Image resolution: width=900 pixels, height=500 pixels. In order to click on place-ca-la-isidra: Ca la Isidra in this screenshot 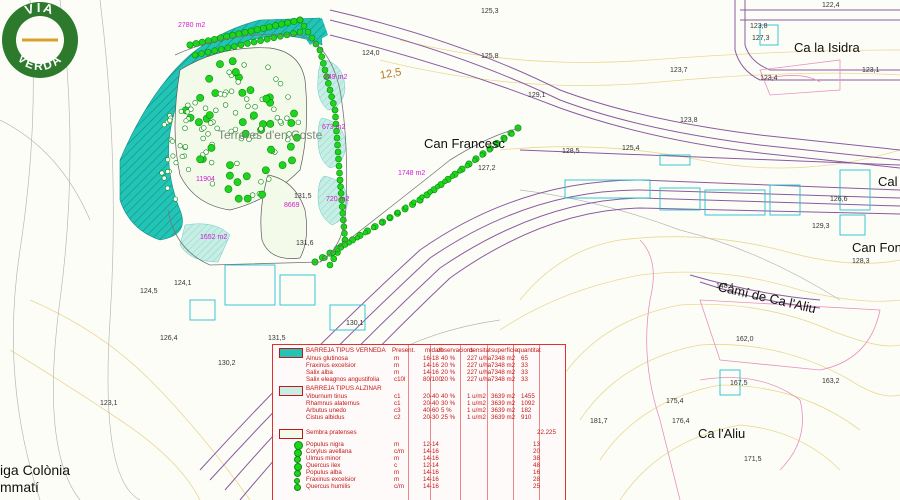, I will do `click(827, 47)`.